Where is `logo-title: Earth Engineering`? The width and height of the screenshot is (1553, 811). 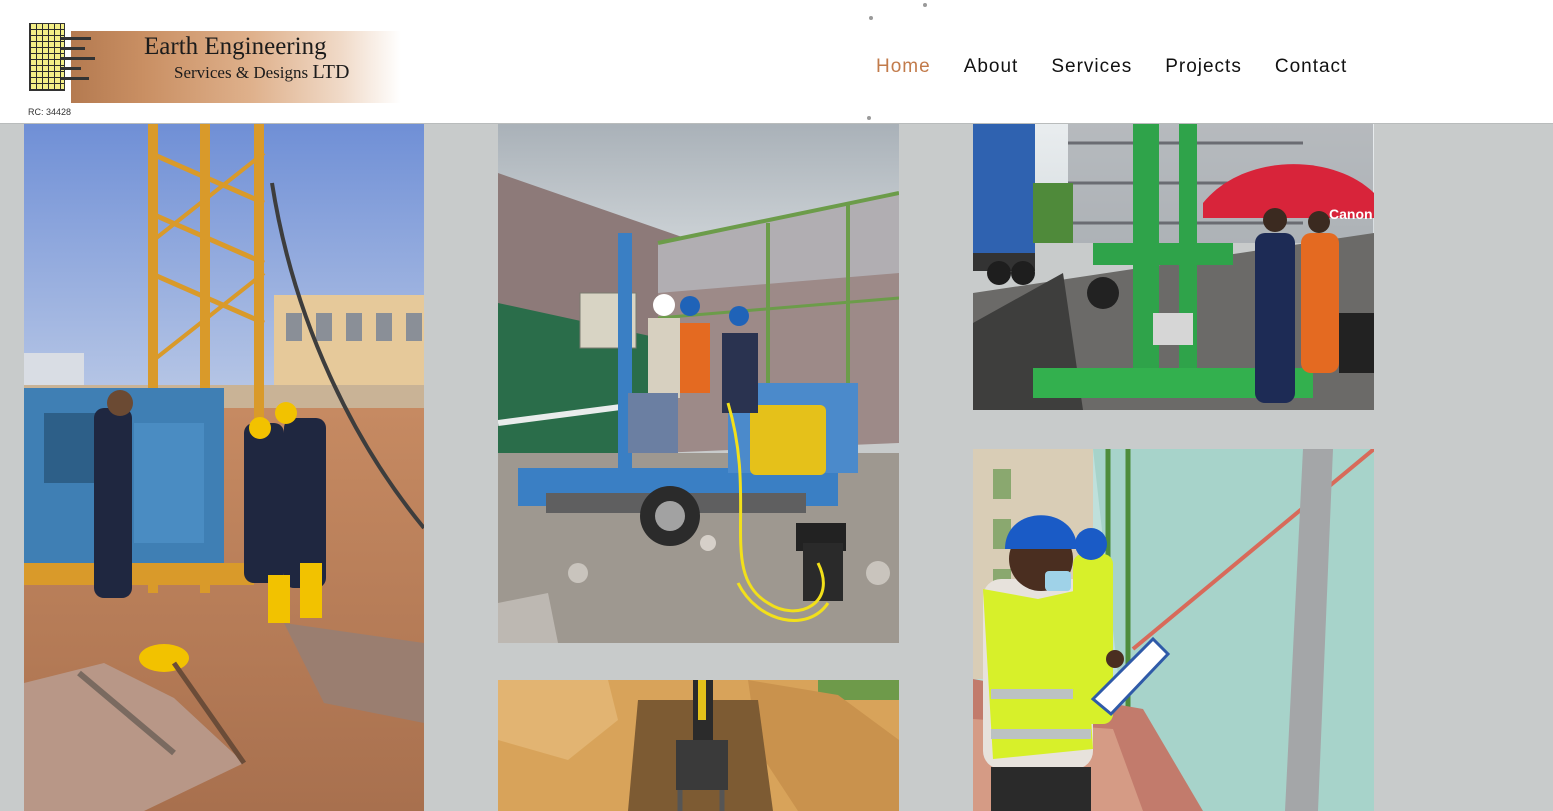
logo-title: Earth Engineering is located at coordinates (235, 46).